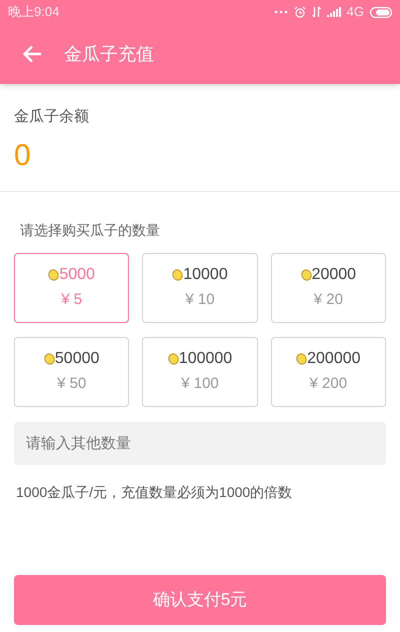 The height and width of the screenshot is (632, 400). I want to click on package-option: 100000 ¥ 100, so click(200, 371).